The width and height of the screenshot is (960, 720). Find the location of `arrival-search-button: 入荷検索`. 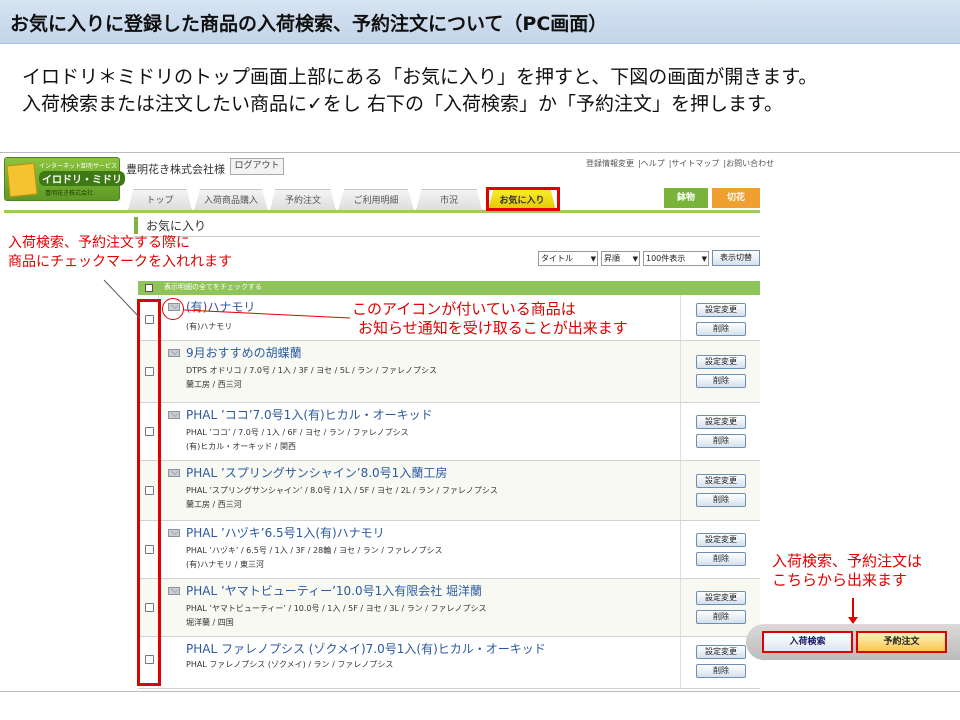

arrival-search-button: 入荷検索 is located at coordinates (807, 642).